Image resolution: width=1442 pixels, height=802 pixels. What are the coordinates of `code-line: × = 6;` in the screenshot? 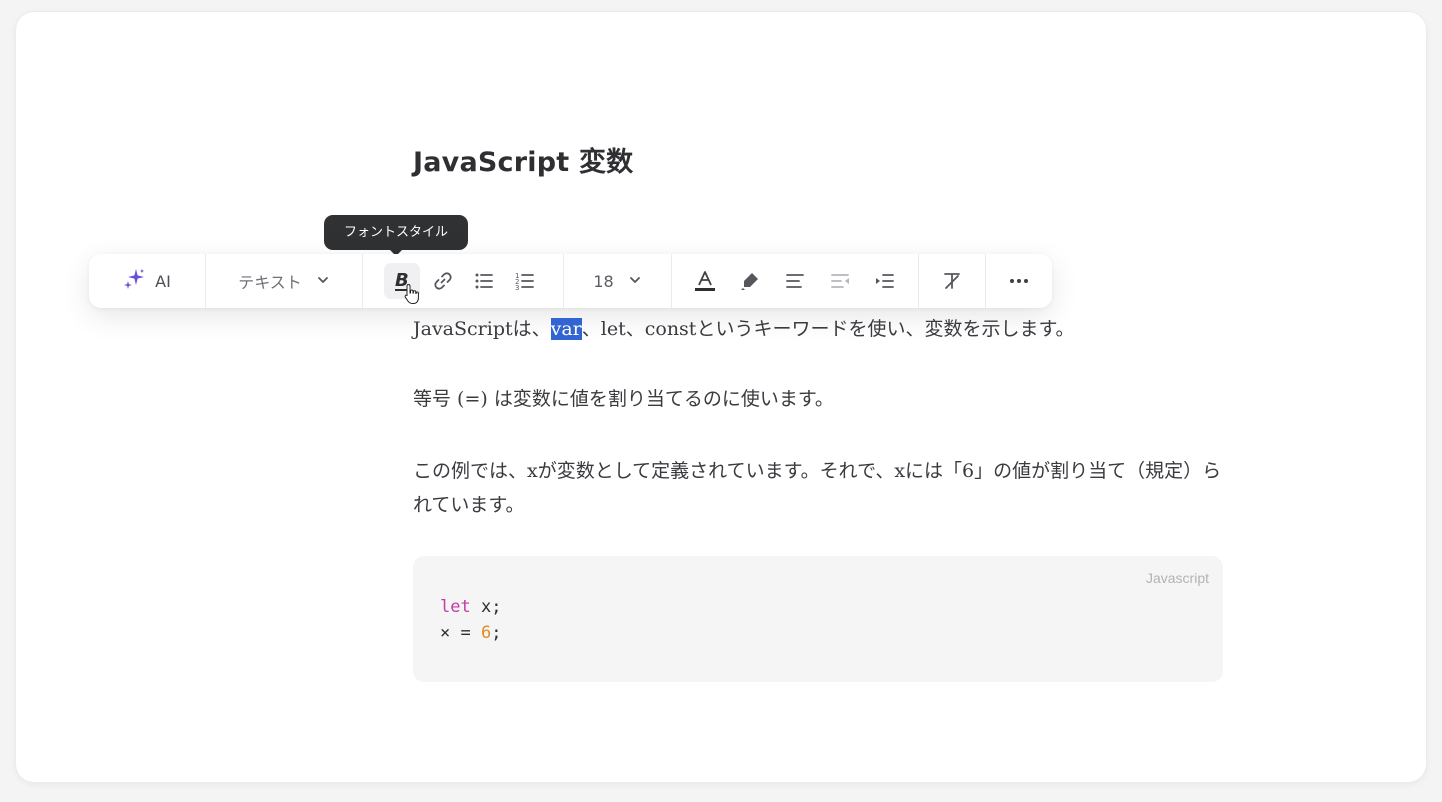 It's located at (470, 633).